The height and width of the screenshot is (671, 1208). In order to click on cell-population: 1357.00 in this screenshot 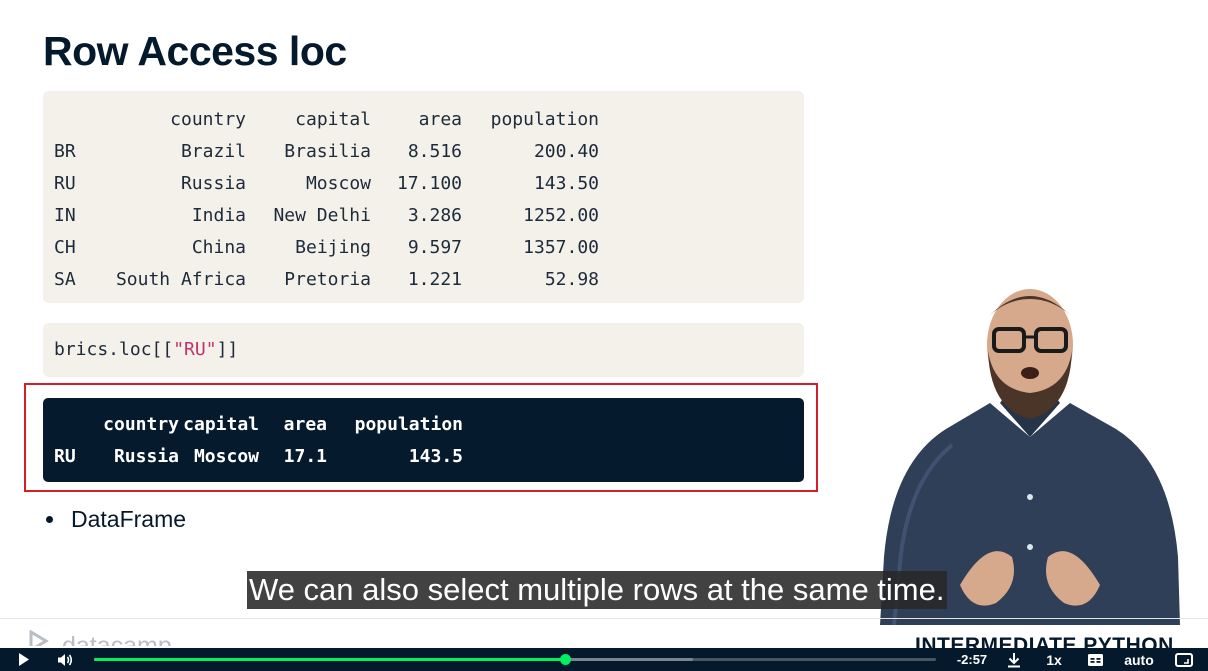, I will do `click(561, 247)`.